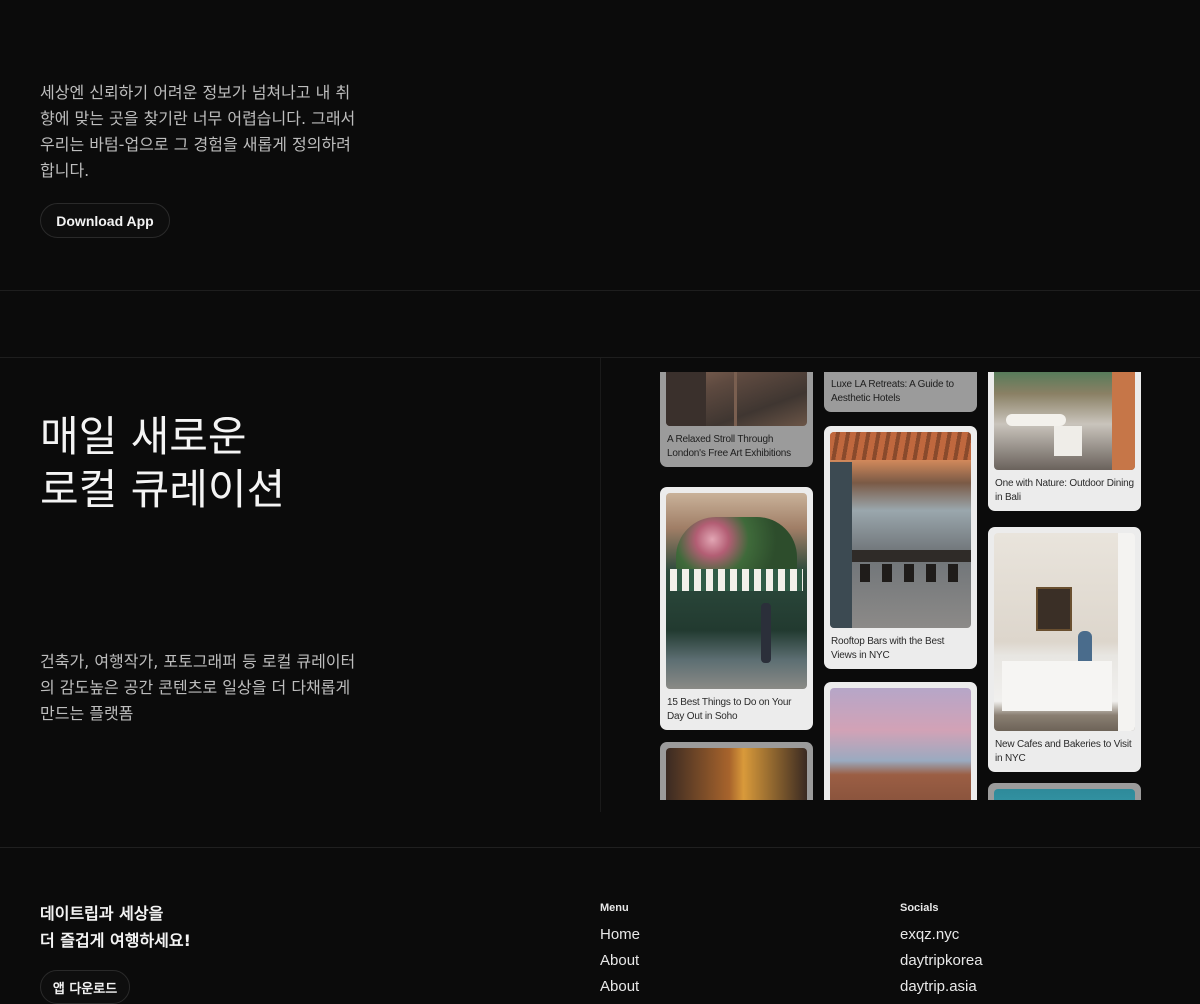  Describe the element at coordinates (105, 220) in the screenshot. I see `download-app-button: Download App` at that location.